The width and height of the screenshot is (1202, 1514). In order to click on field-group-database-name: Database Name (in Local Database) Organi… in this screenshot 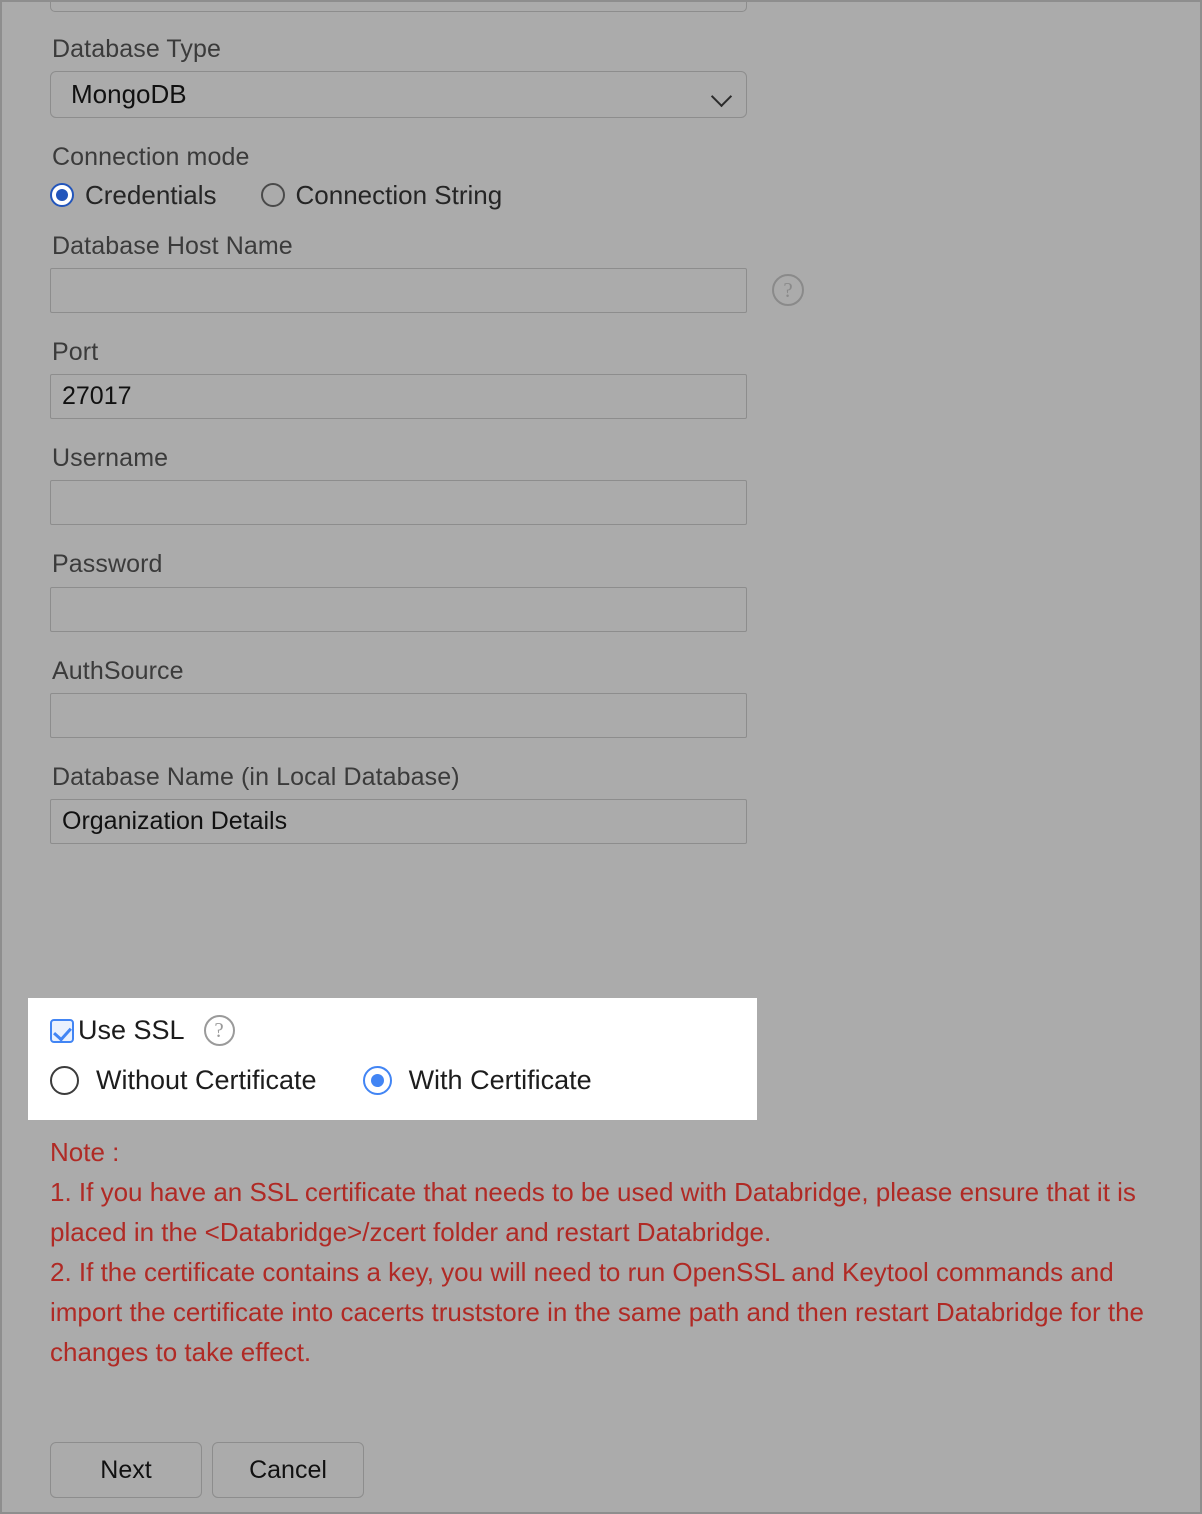, I will do `click(605, 803)`.